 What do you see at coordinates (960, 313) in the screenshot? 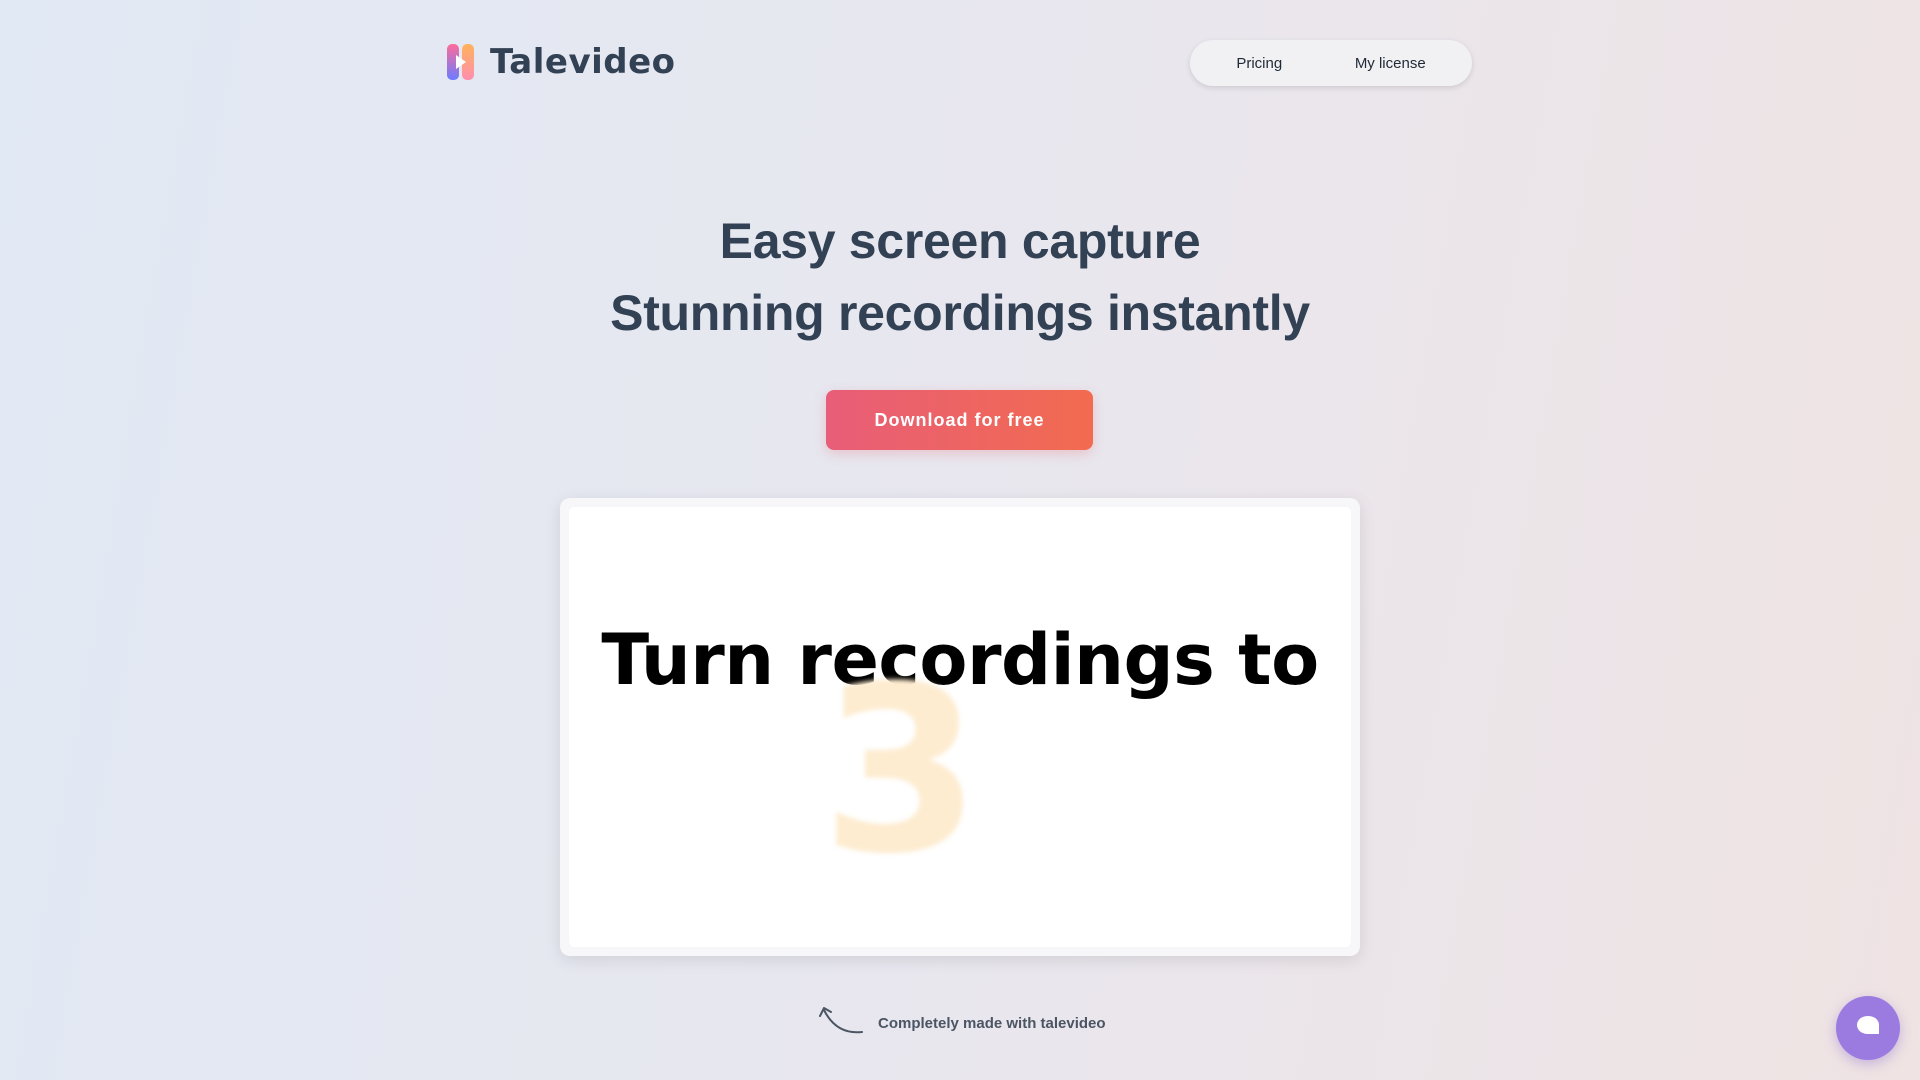
I see `hero-title-line-2: Stunning recordings instantly` at bounding box center [960, 313].